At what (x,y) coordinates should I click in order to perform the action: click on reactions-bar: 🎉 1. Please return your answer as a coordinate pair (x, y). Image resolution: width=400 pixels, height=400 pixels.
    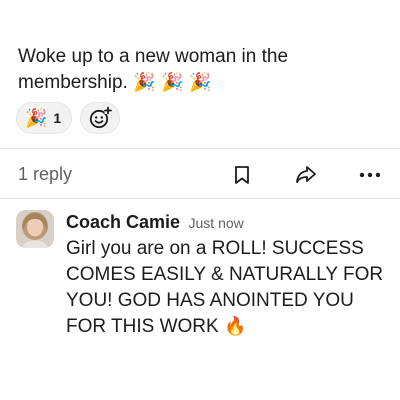
    Looking at the image, I should click on (68, 118).